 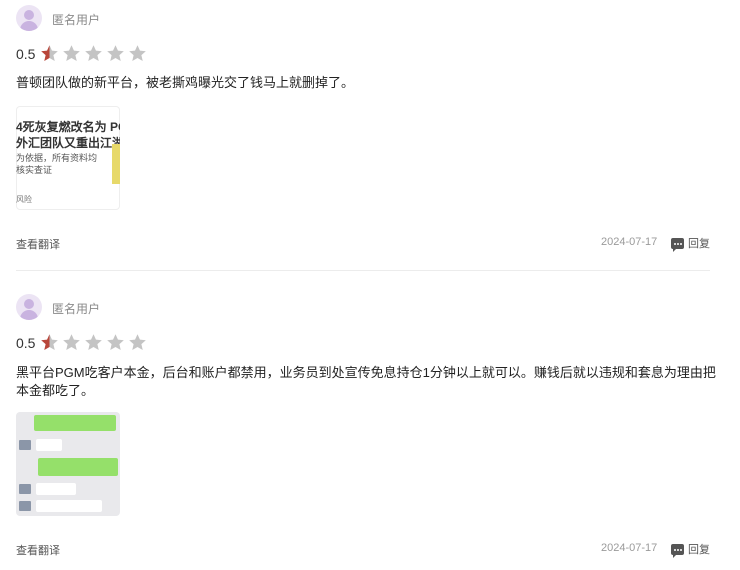 I want to click on image-fragment, so click(x=116, y=164).